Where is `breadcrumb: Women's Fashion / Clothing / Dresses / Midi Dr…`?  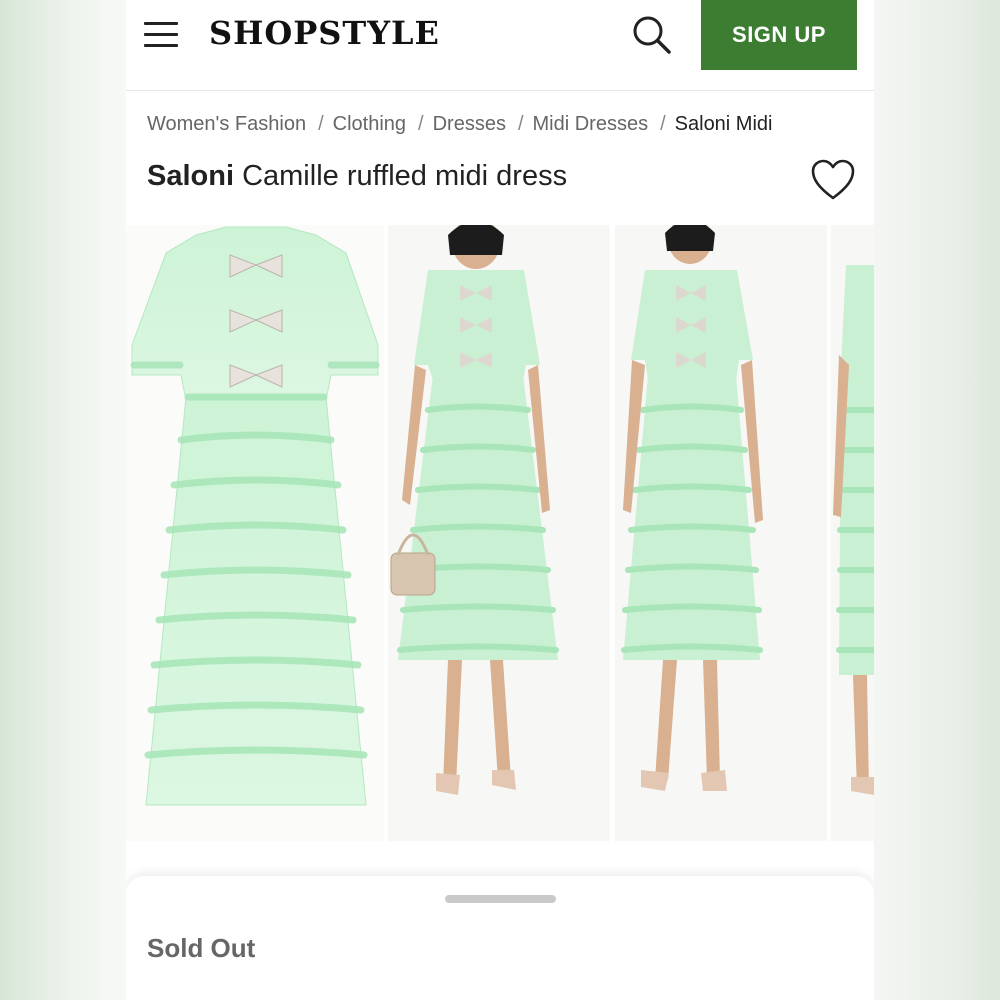
breadcrumb: Women's Fashion / Clothing / Dresses / Midi Dr… is located at coordinates (459, 124).